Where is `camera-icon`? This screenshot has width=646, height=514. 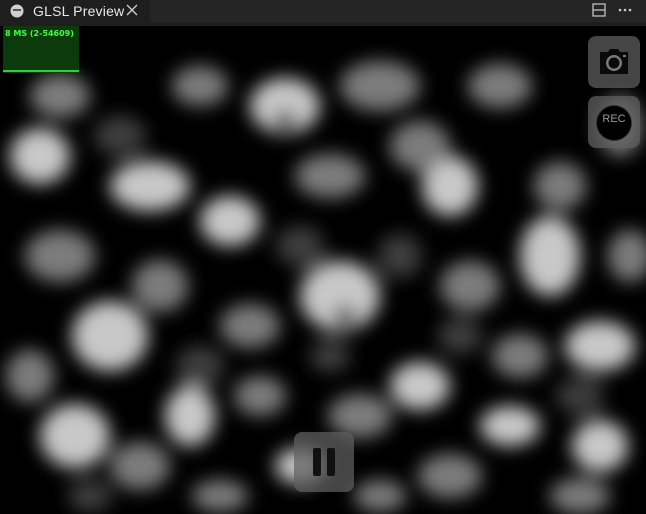
camera-icon is located at coordinates (614, 61).